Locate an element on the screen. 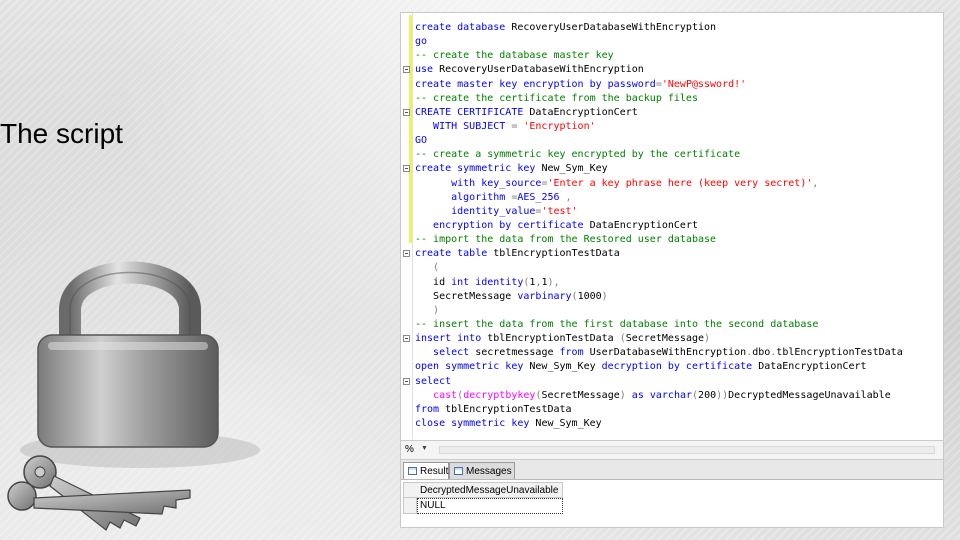 This screenshot has height=540, width=960. code-token: UserDatabaseWithEncryption is located at coordinates (668, 353).